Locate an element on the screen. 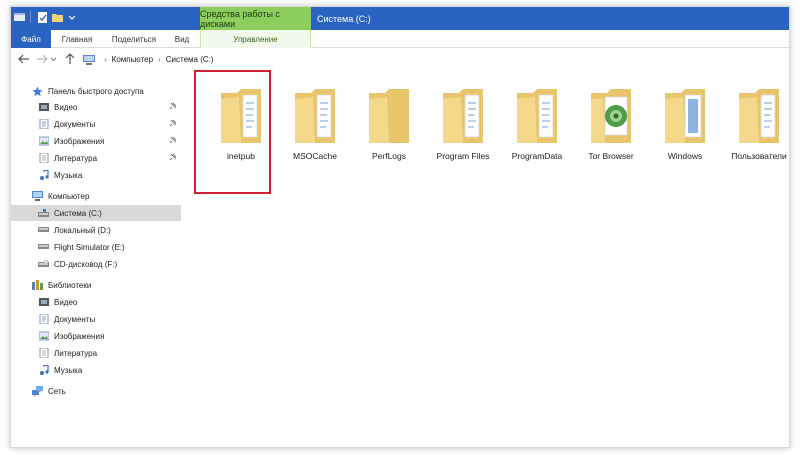 The width and height of the screenshot is (800, 455). folder-tile-perflogs: PerfLogs is located at coordinates (389, 124).